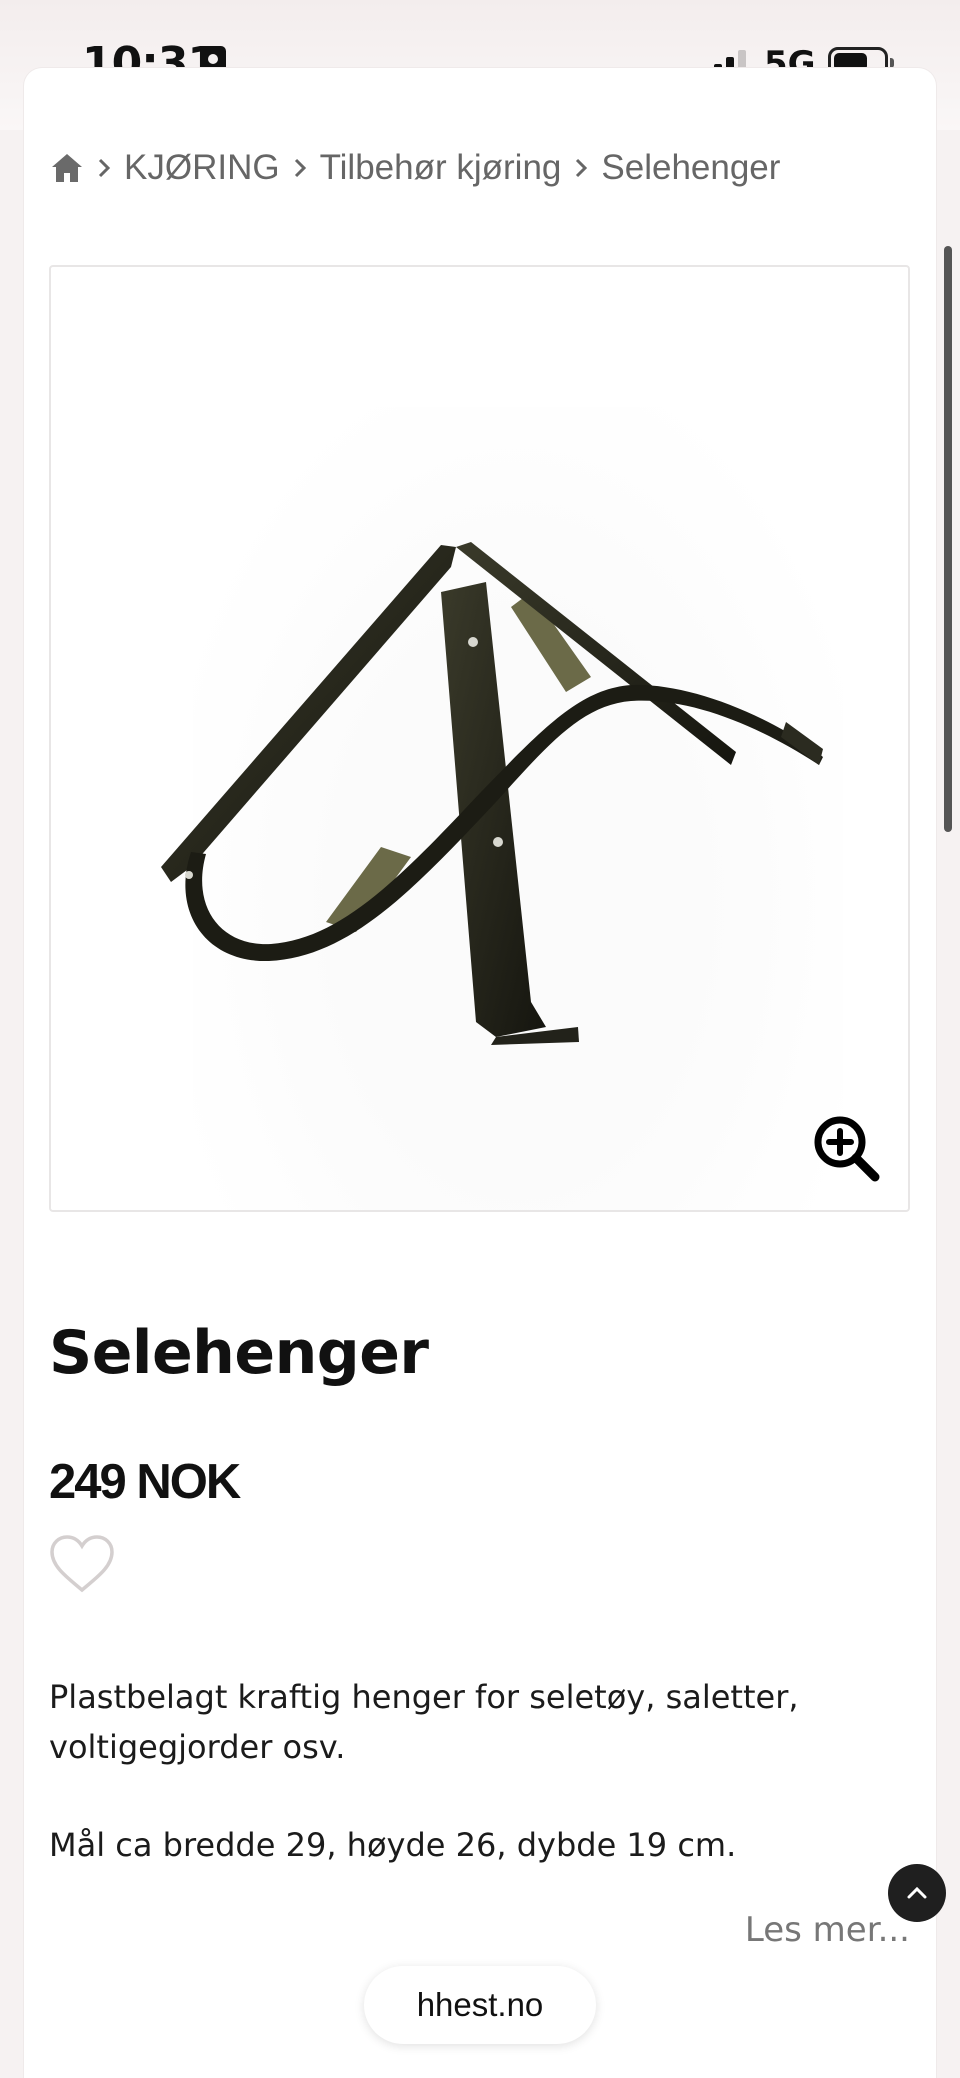 This screenshot has height=2078, width=960. Describe the element at coordinates (82, 1564) in the screenshot. I see `heart-outline-icon` at that location.